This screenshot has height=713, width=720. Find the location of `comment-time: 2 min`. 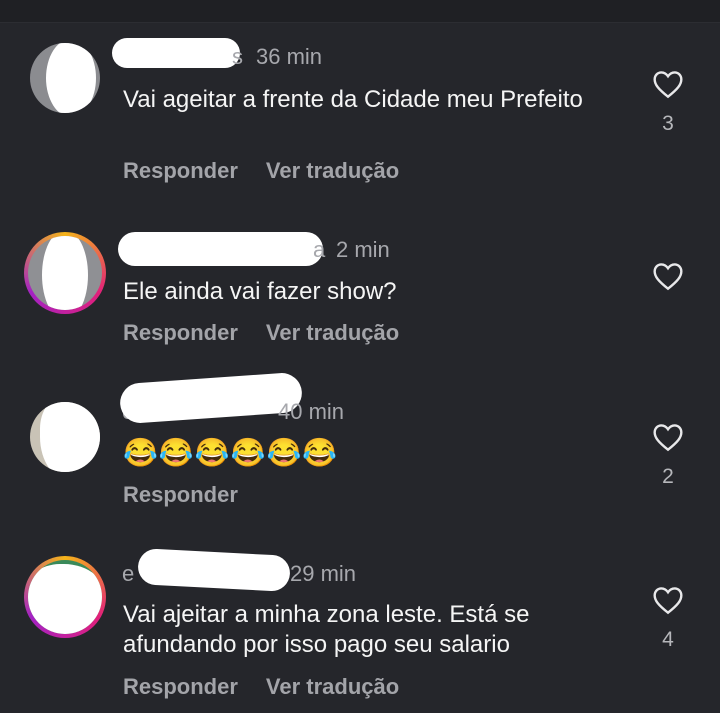

comment-time: 2 min is located at coordinates (363, 249).